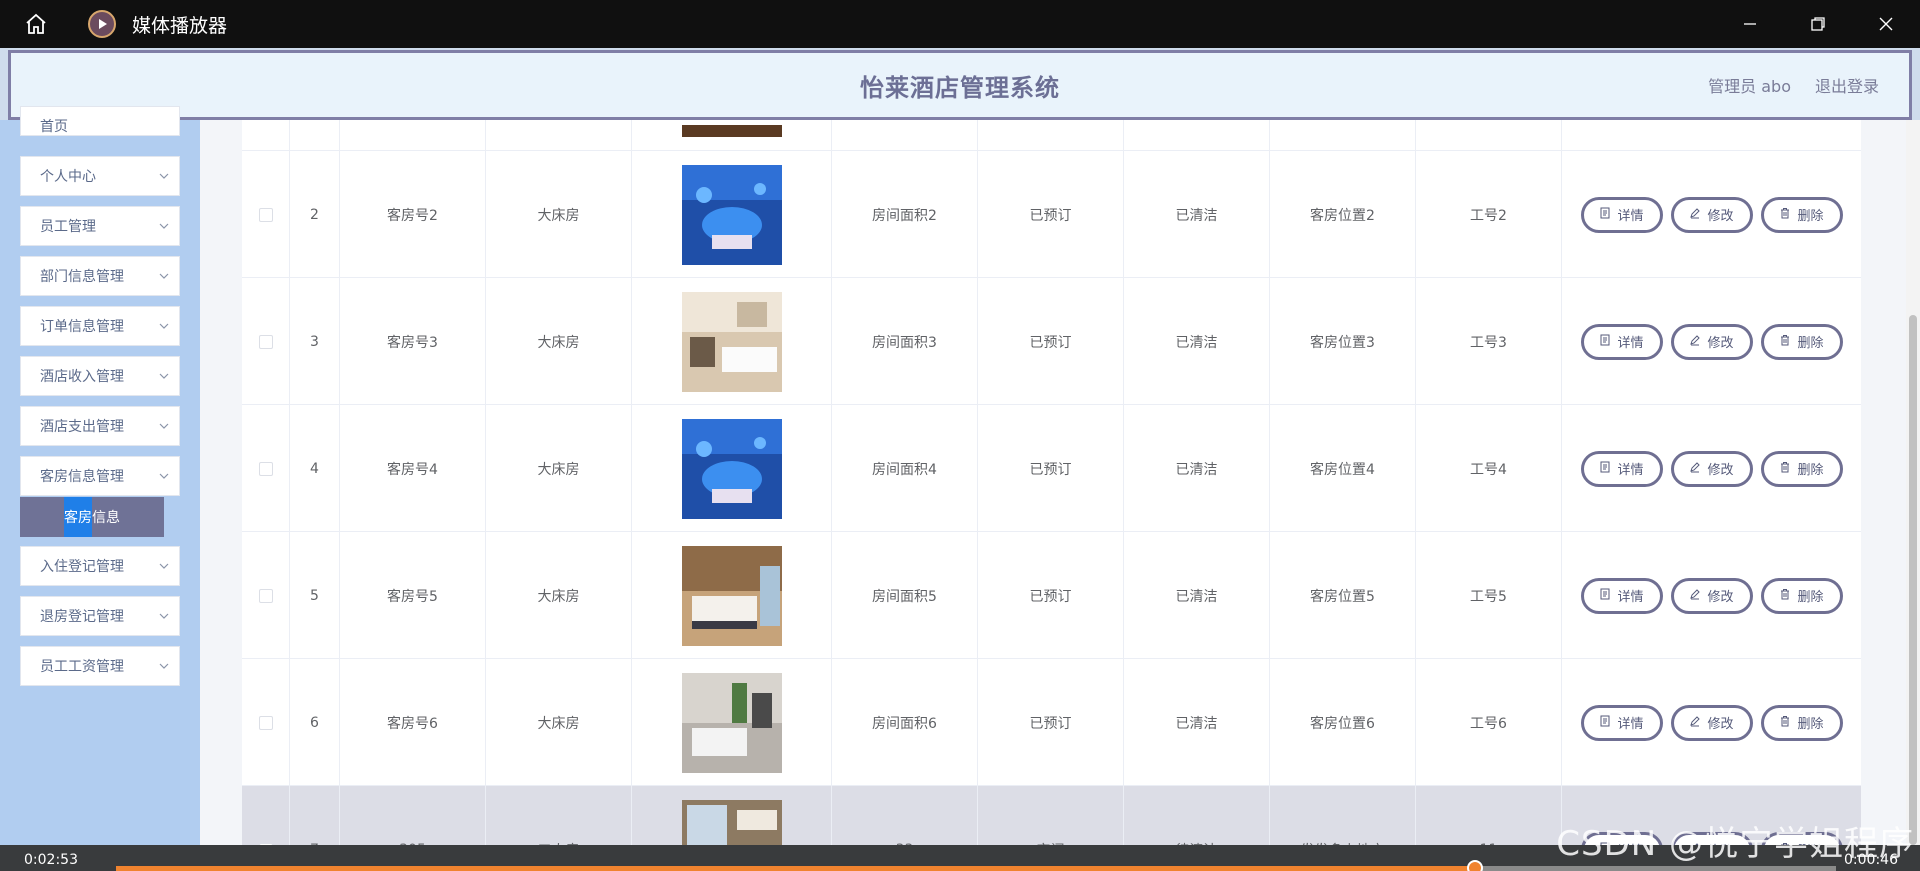 This screenshot has height=871, width=1920. Describe the element at coordinates (82, 667) in the screenshot. I see `sidebar-item-label: 员工工资管理` at that location.